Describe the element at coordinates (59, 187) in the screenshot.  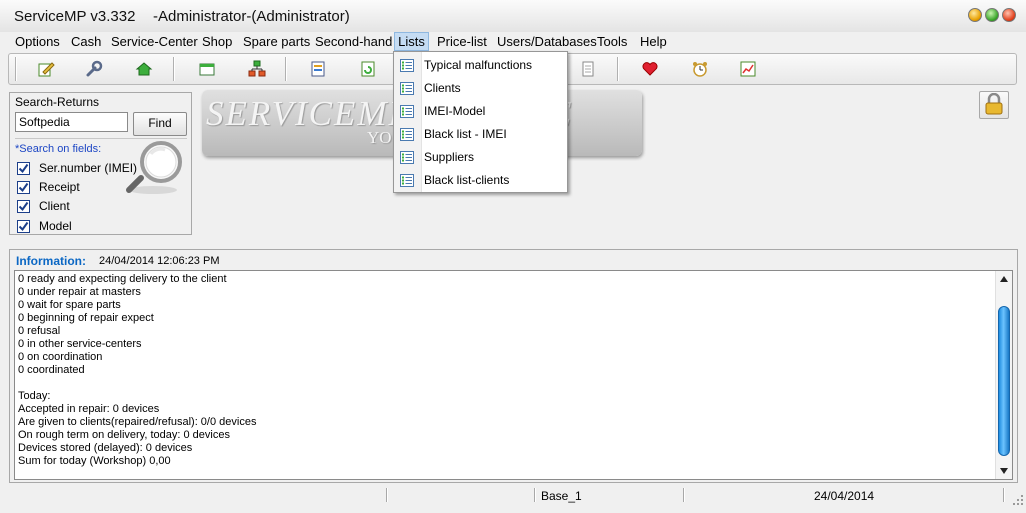
I see `field-receipt-label: Receipt` at that location.